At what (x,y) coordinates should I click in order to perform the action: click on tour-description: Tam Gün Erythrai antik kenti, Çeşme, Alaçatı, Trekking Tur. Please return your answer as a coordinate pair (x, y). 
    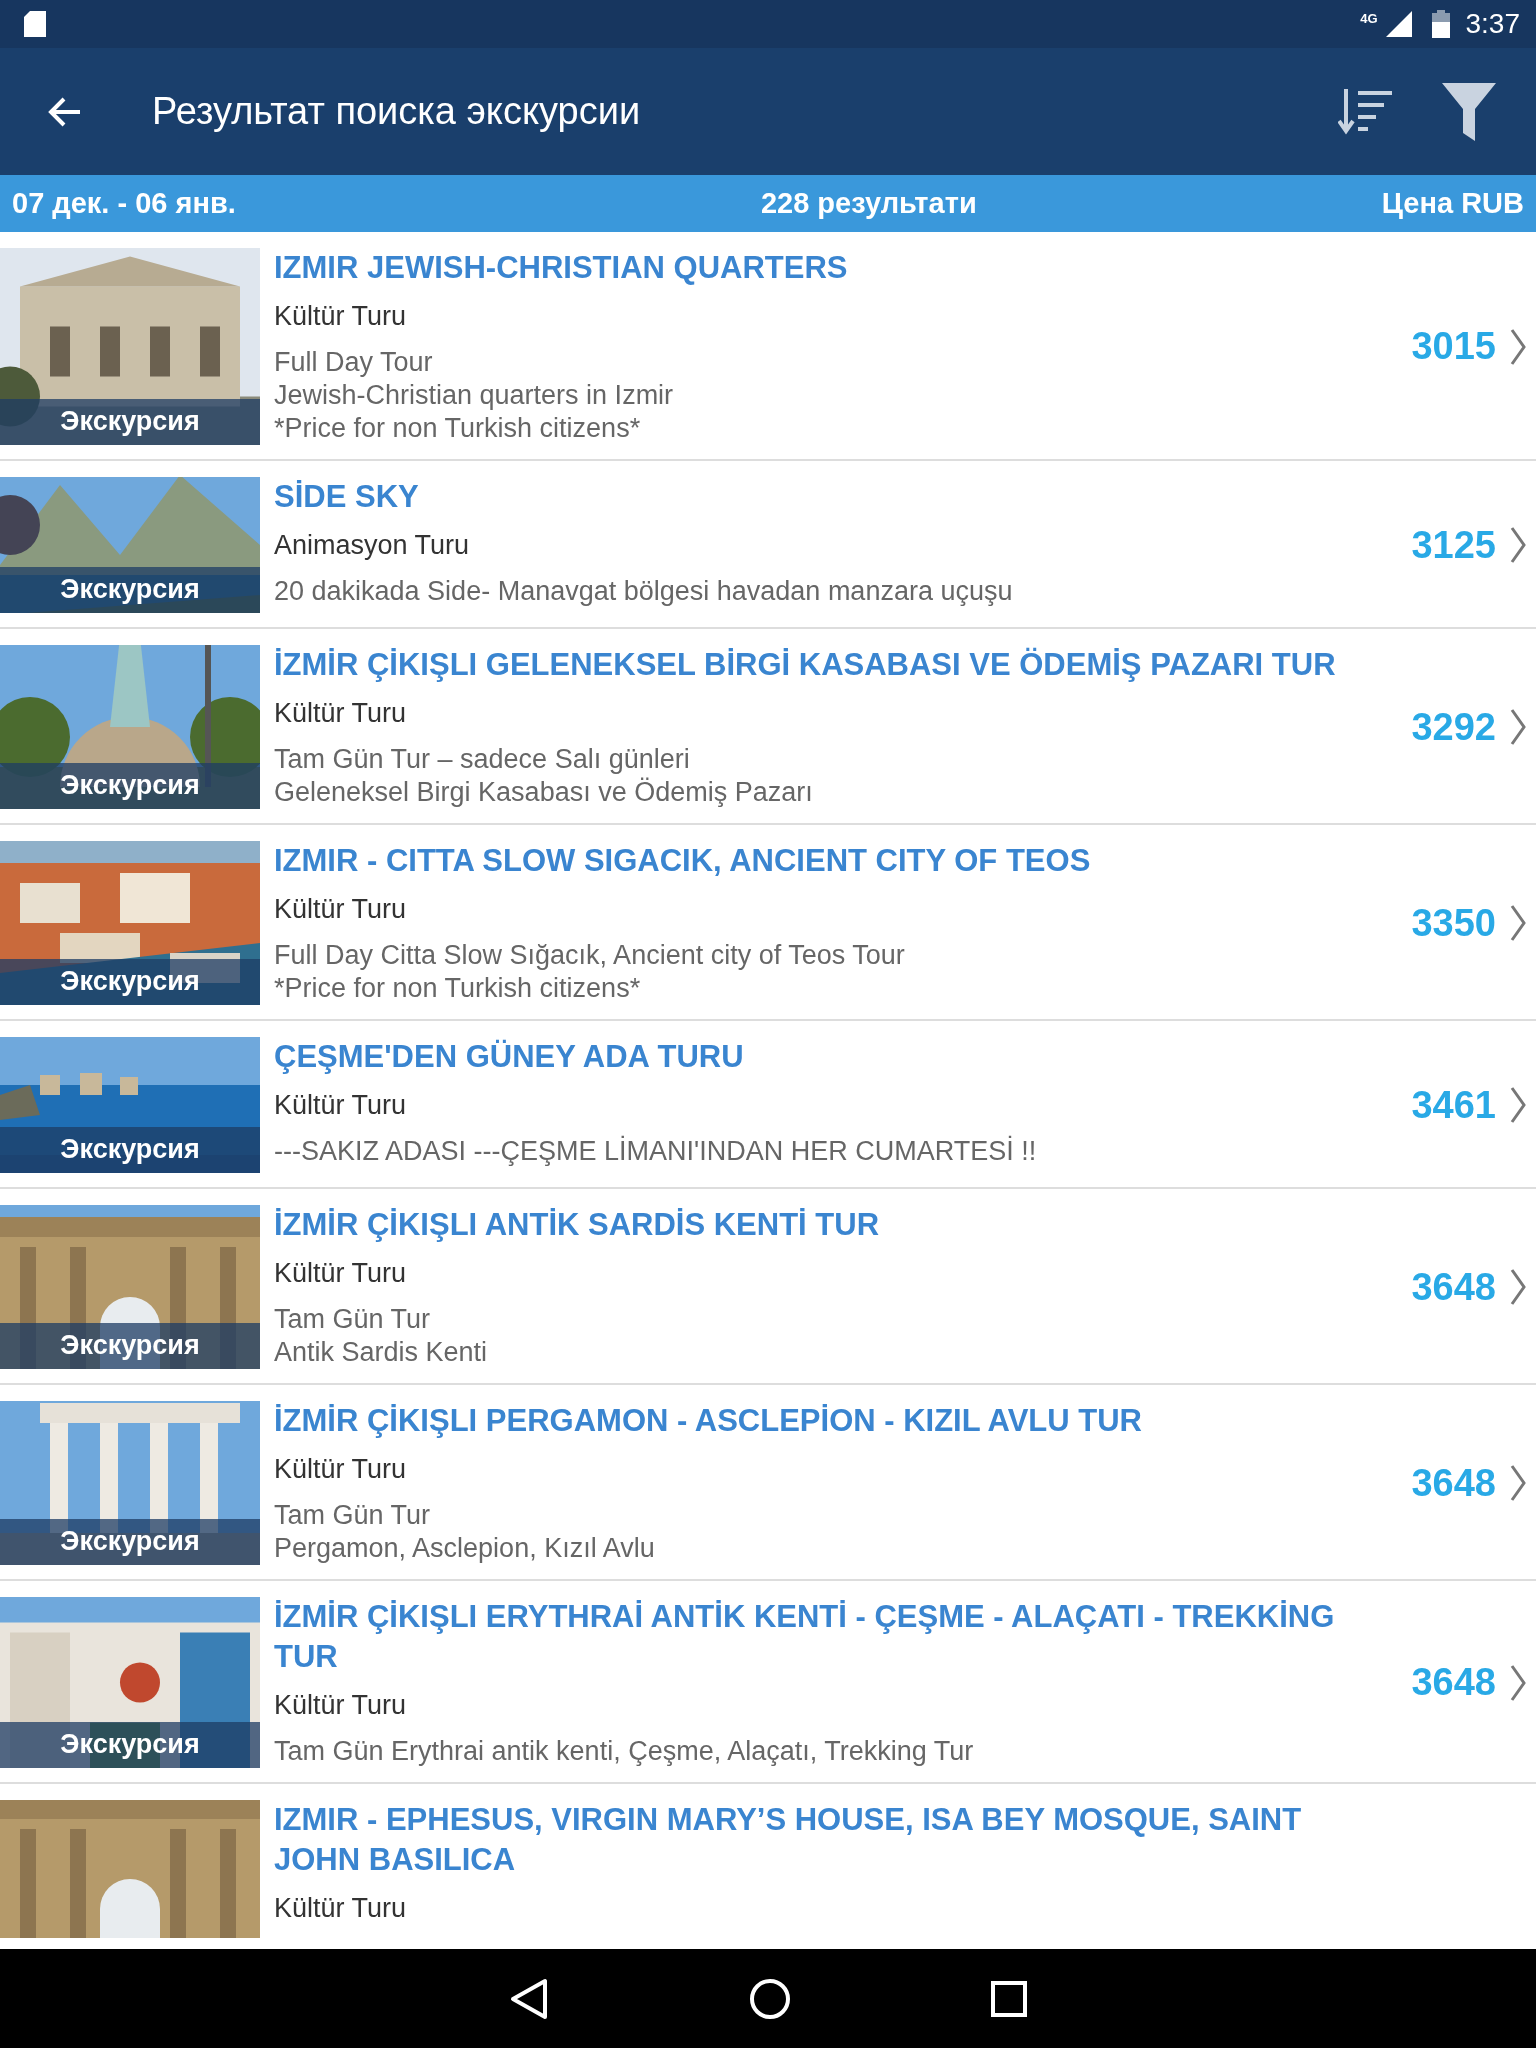
    Looking at the image, I should click on (624, 1751).